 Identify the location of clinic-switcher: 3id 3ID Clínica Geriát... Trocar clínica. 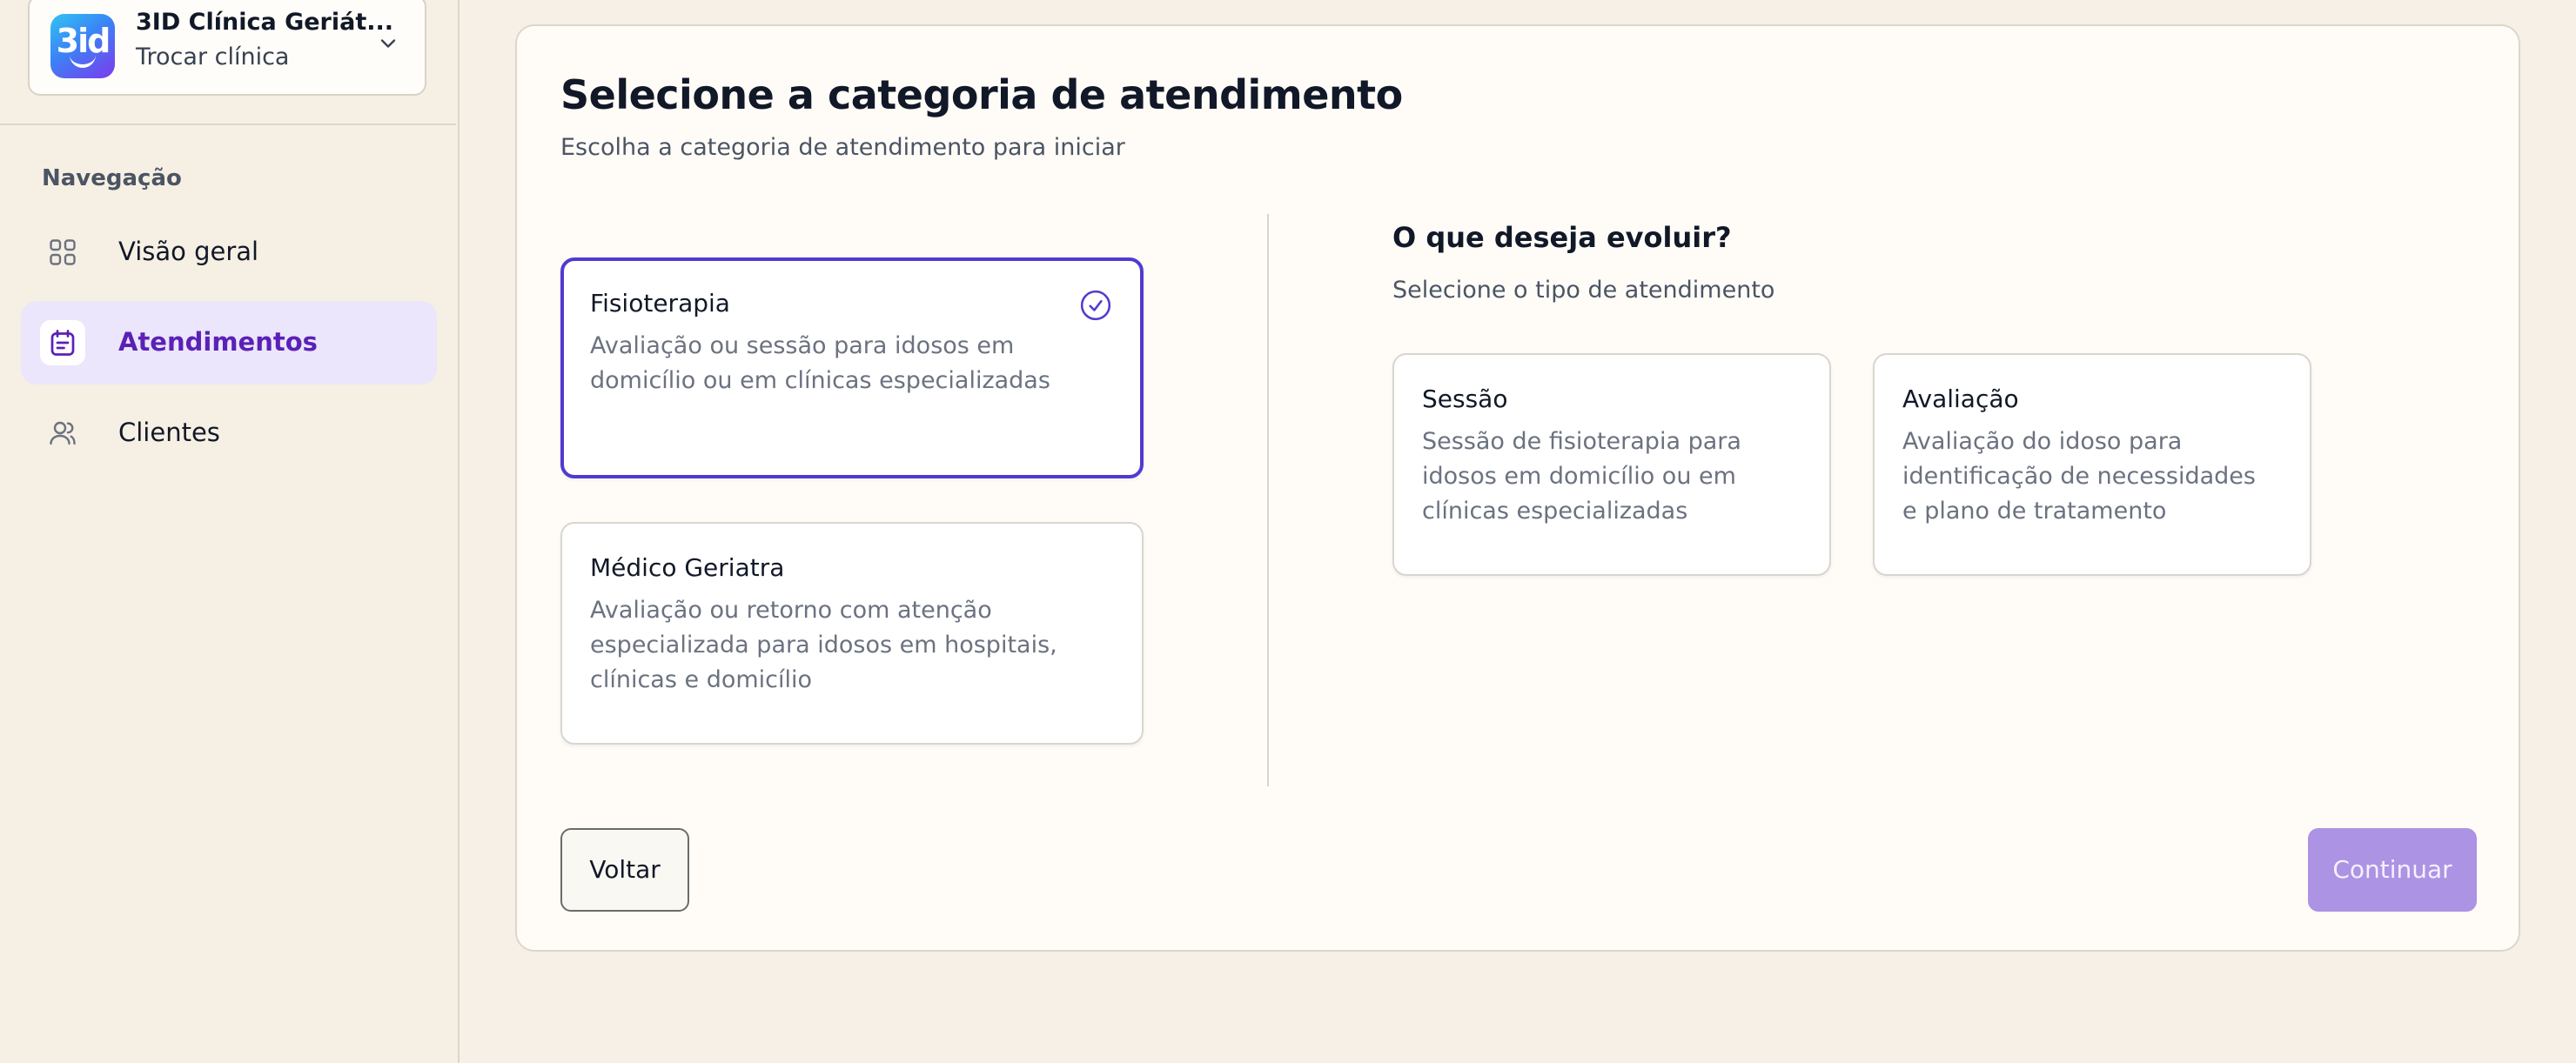
(227, 48).